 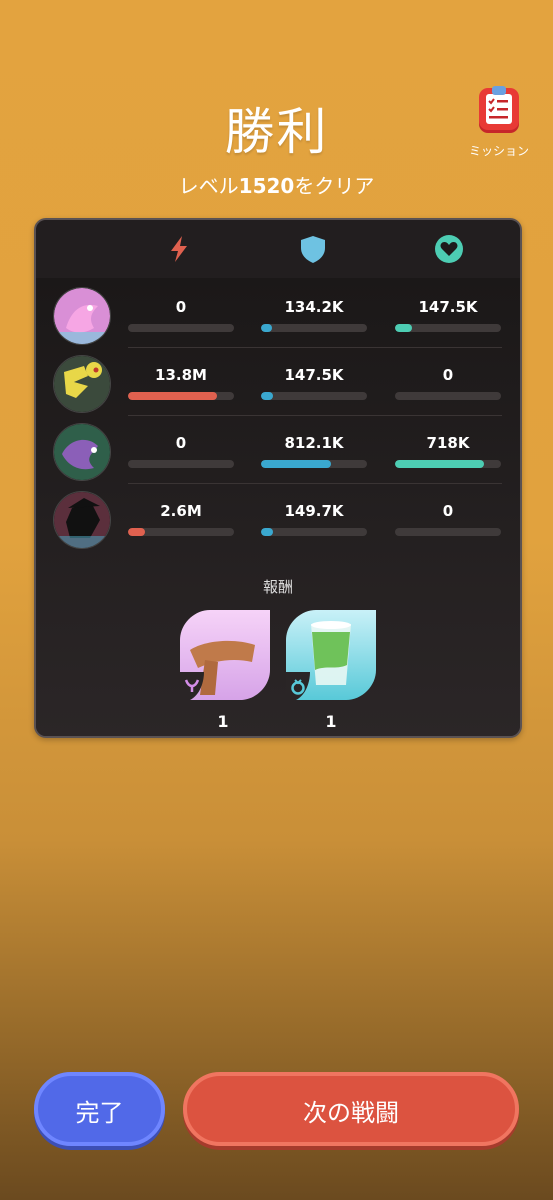 I want to click on heart-icon, so click(x=449, y=249).